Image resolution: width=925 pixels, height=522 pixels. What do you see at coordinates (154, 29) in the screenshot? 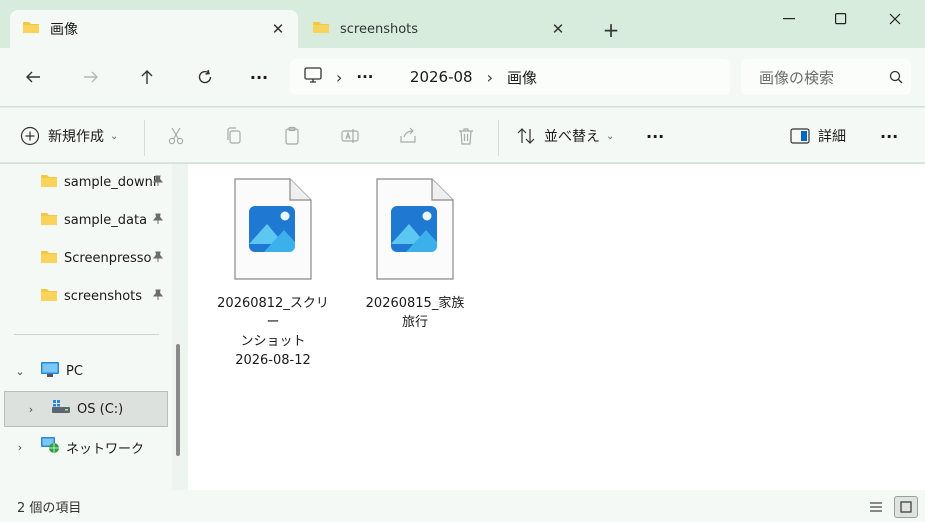
I see `tab-active: 画像 ✕` at bounding box center [154, 29].